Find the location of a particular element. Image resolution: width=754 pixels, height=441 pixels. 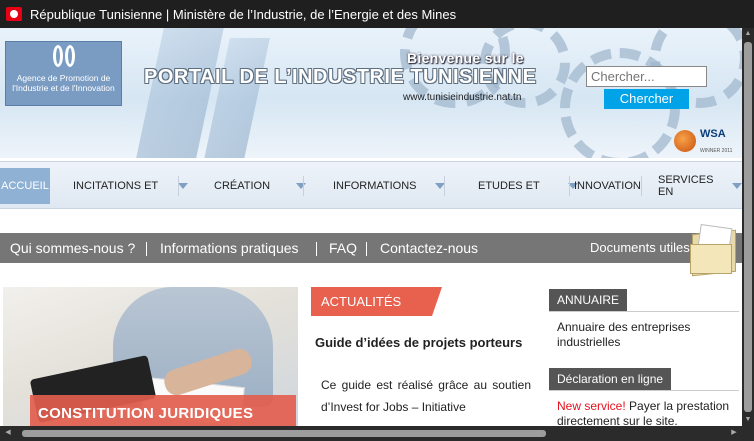

folder-icon is located at coordinates (713, 250).